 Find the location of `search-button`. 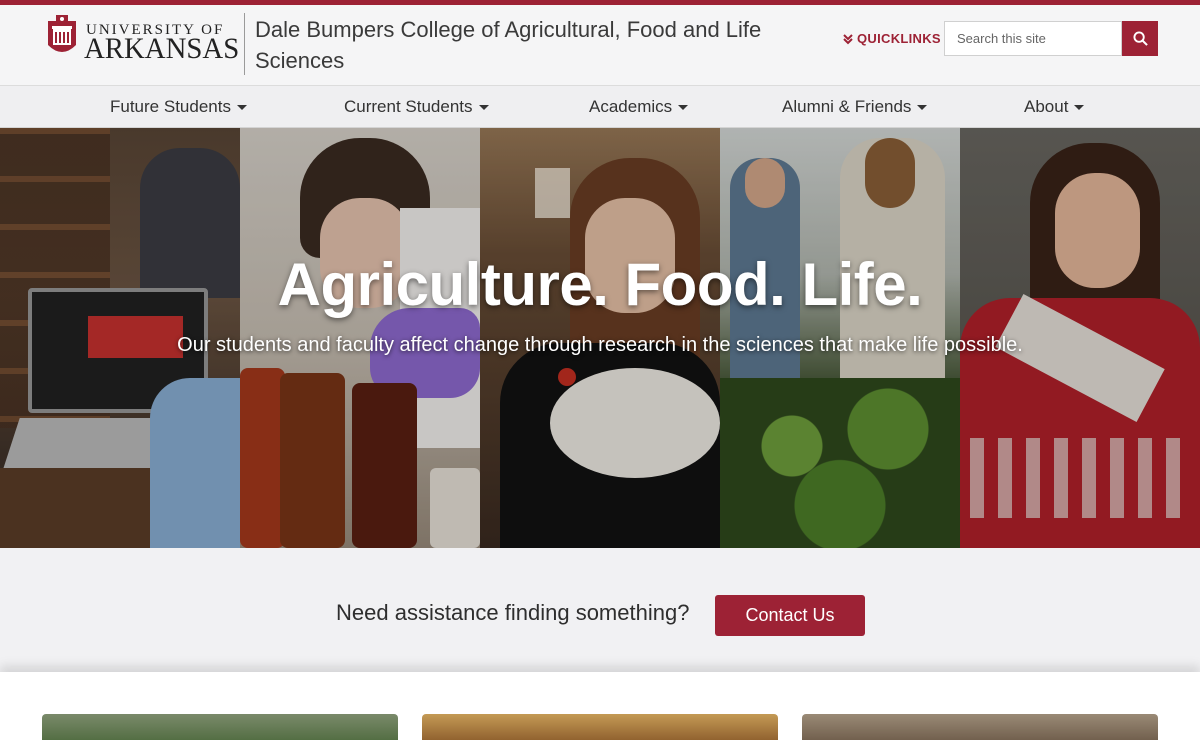

search-button is located at coordinates (1140, 38).